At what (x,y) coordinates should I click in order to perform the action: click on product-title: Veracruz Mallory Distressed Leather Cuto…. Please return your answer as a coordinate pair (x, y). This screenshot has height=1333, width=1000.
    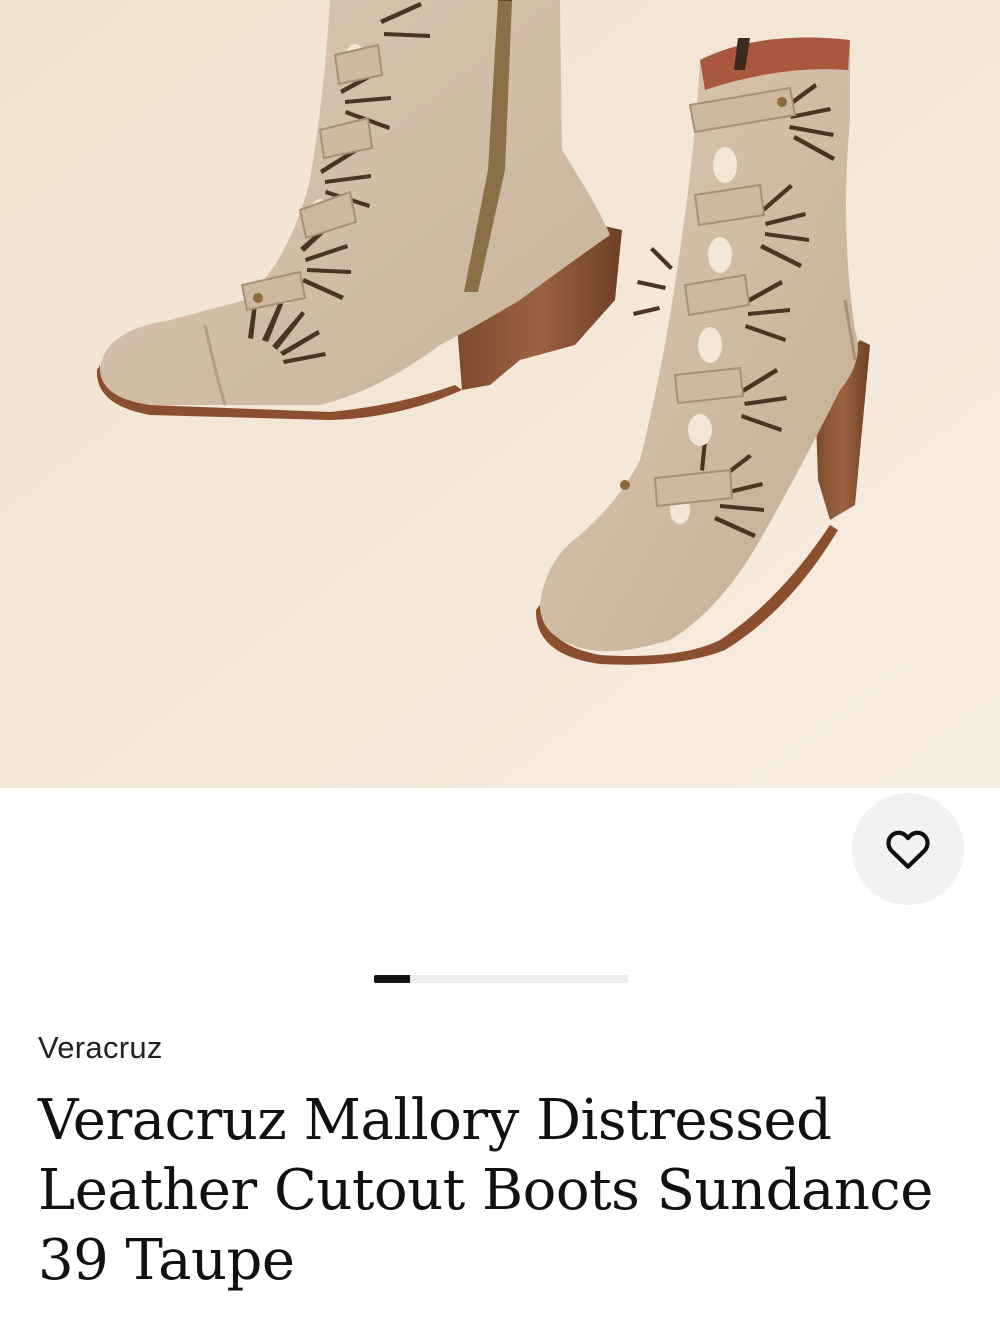
    Looking at the image, I should click on (485, 1190).